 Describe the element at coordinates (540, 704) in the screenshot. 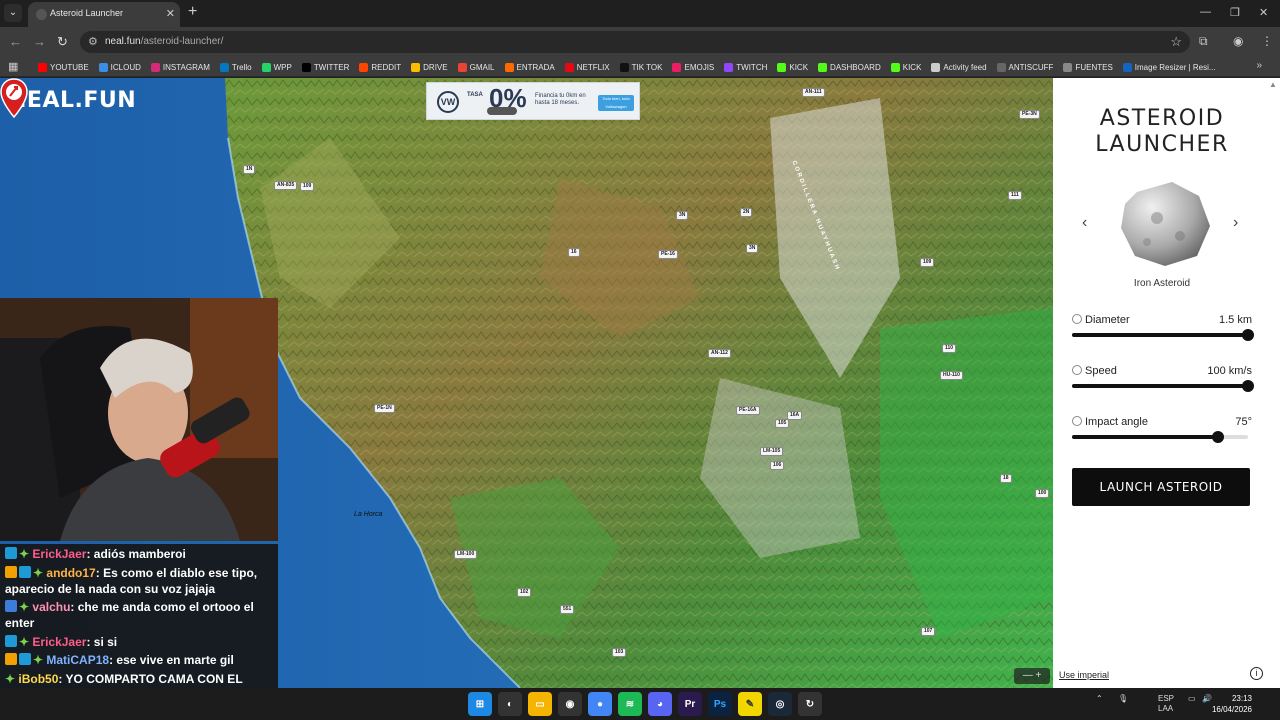

I see `file-explorer-icon: ▭` at that location.